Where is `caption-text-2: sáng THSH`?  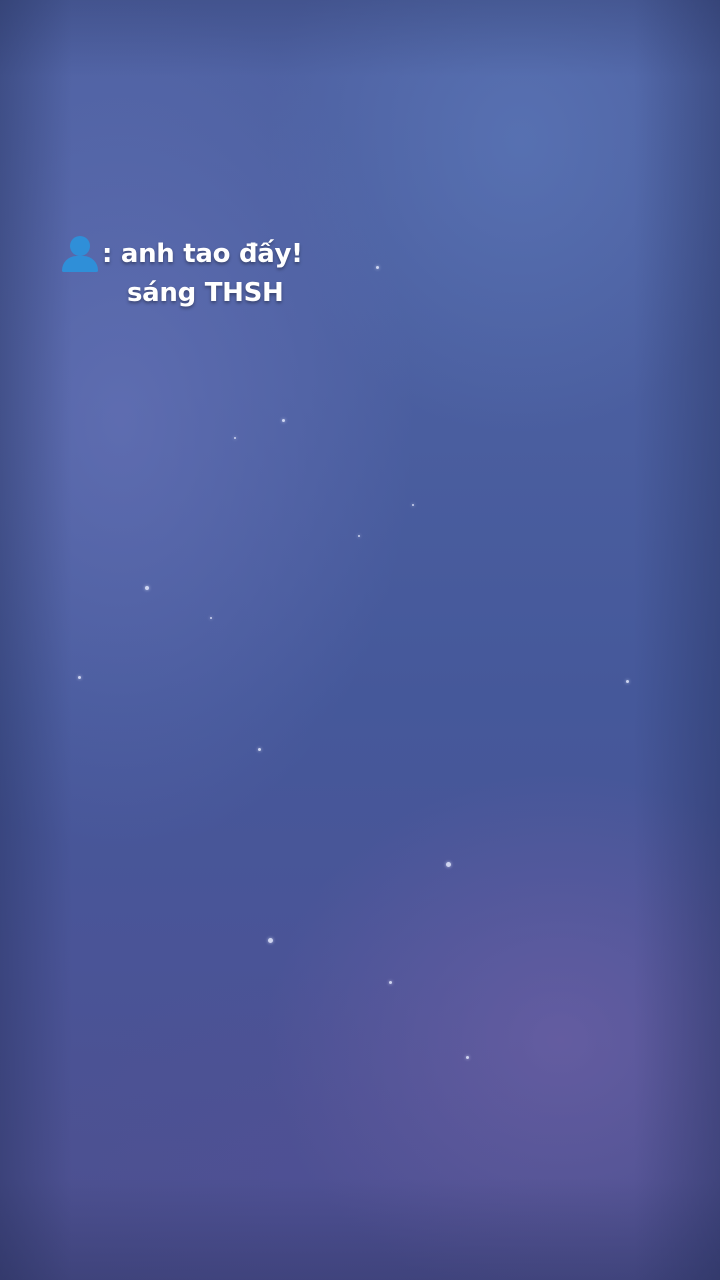 caption-text-2: sáng THSH is located at coordinates (205, 293).